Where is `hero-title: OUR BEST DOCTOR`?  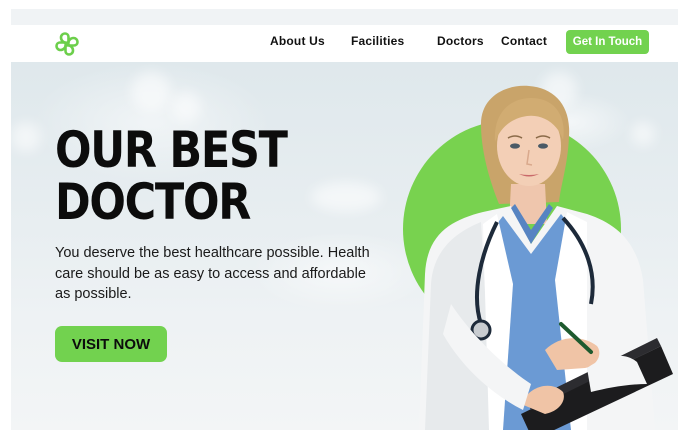
hero-title: OUR BEST DOCTOR is located at coordinates (171, 176).